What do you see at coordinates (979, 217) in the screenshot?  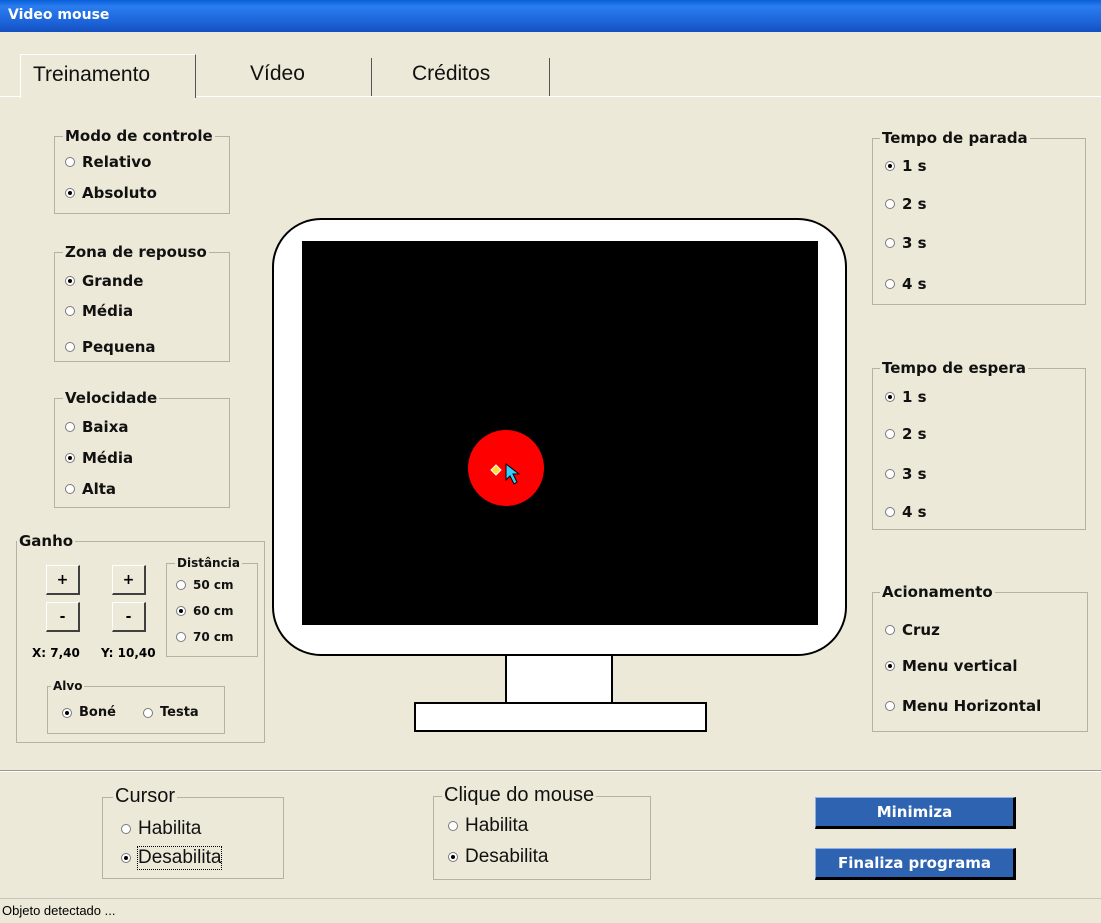 I see `group-tempo-parada: Tempo de parada 1 s 2 s 3 s 4 s` at bounding box center [979, 217].